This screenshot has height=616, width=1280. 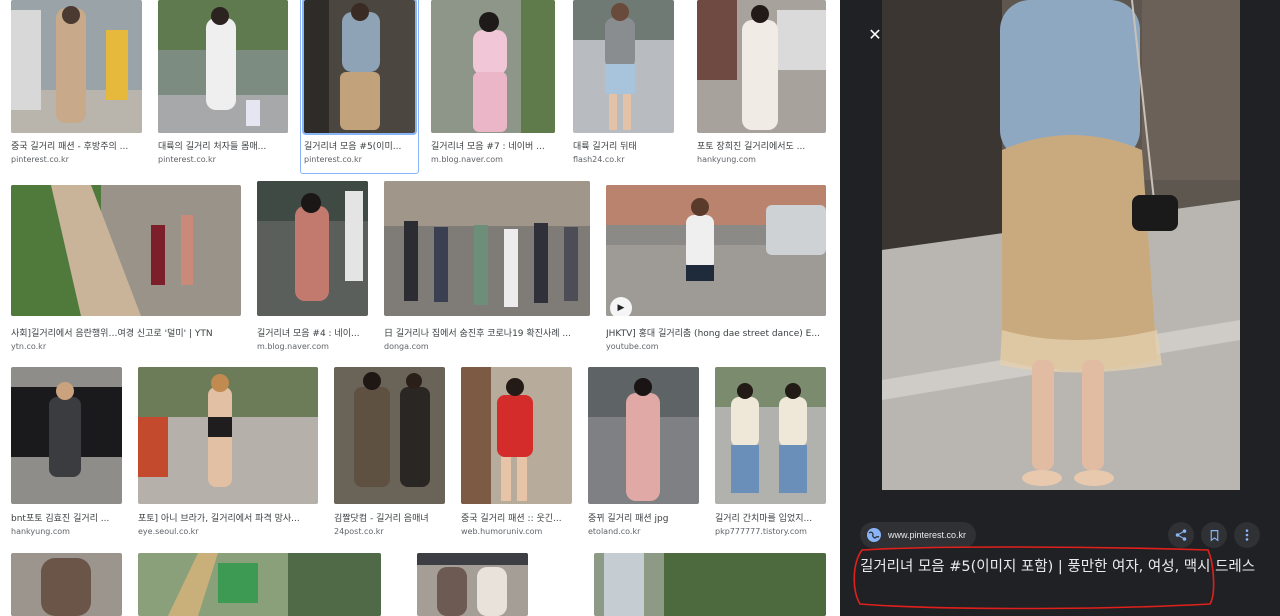 I want to click on result-tile: 중국 길거리 패션 - 후방주의 ... pinterest.co.kr, so click(x=76, y=85).